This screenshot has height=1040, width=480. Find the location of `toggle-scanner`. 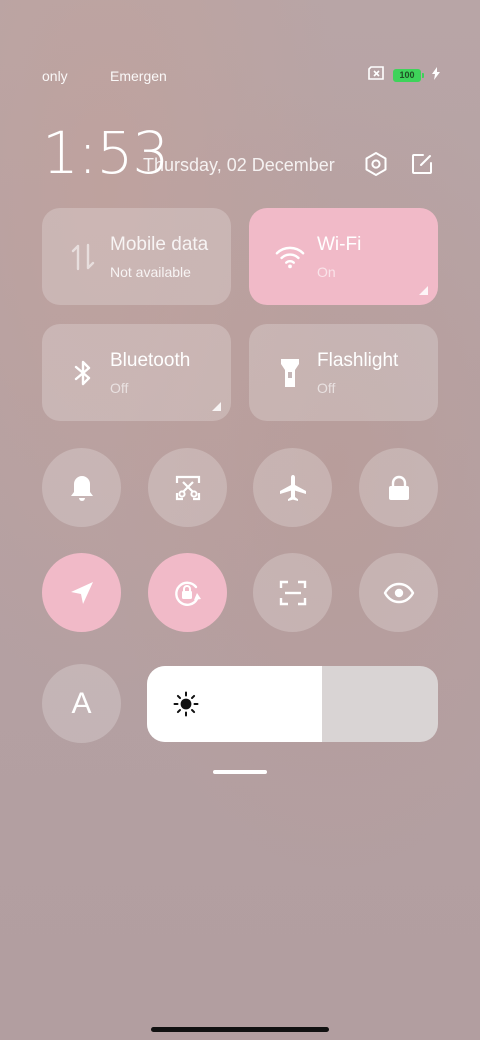

toggle-scanner is located at coordinates (292, 592).